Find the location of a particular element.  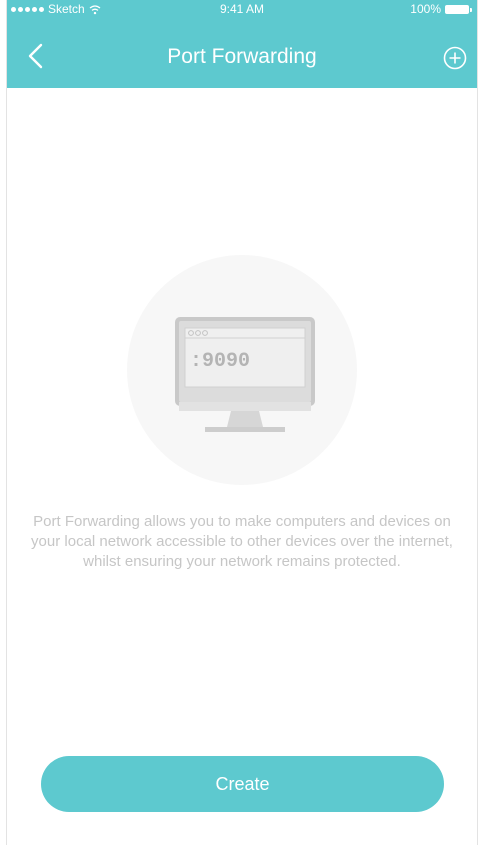

plus-circle-icon is located at coordinates (455, 58).